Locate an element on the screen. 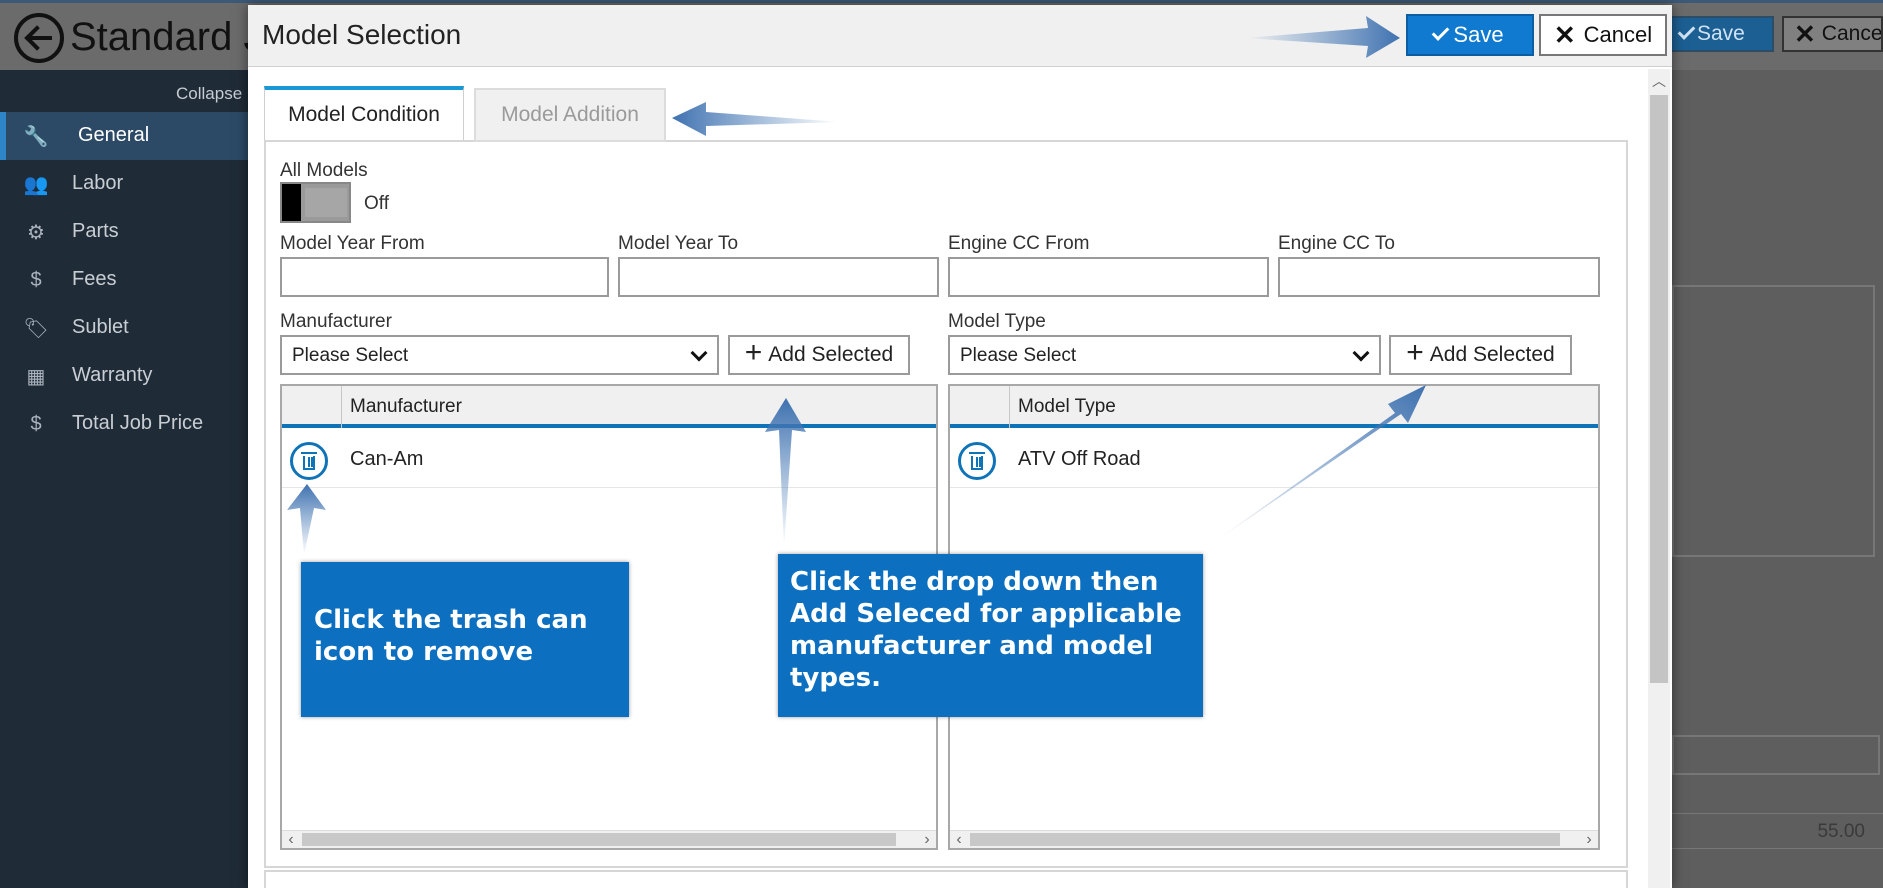 The width and height of the screenshot is (1883, 888). arrow-to-add-model-type is located at coordinates (1318, 465).